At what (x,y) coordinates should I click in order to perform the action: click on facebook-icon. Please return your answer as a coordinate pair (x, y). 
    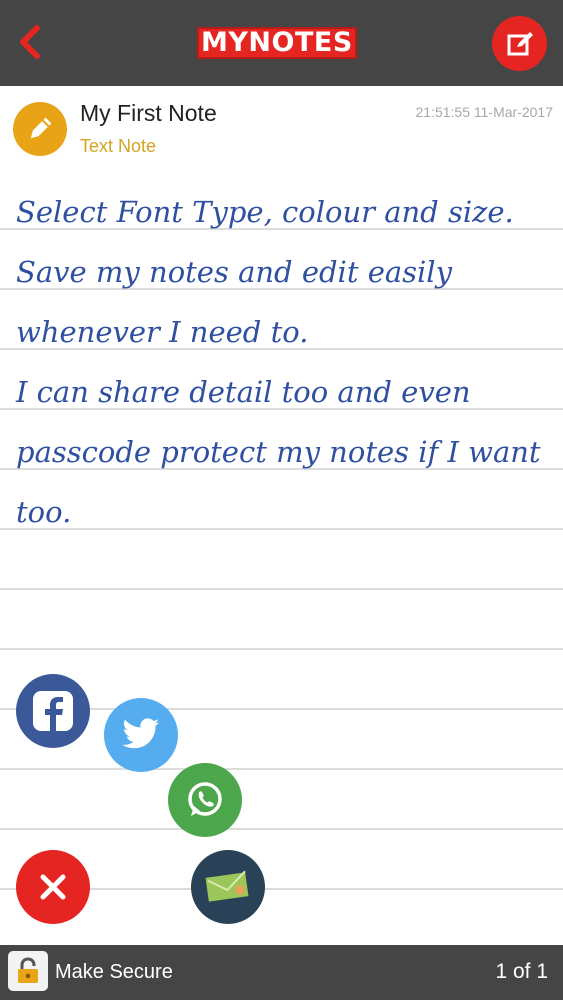
    Looking at the image, I should click on (53, 711).